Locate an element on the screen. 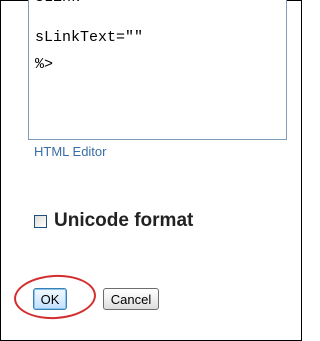 The width and height of the screenshot is (320, 341). cancel-button: Cancel is located at coordinates (131, 299).